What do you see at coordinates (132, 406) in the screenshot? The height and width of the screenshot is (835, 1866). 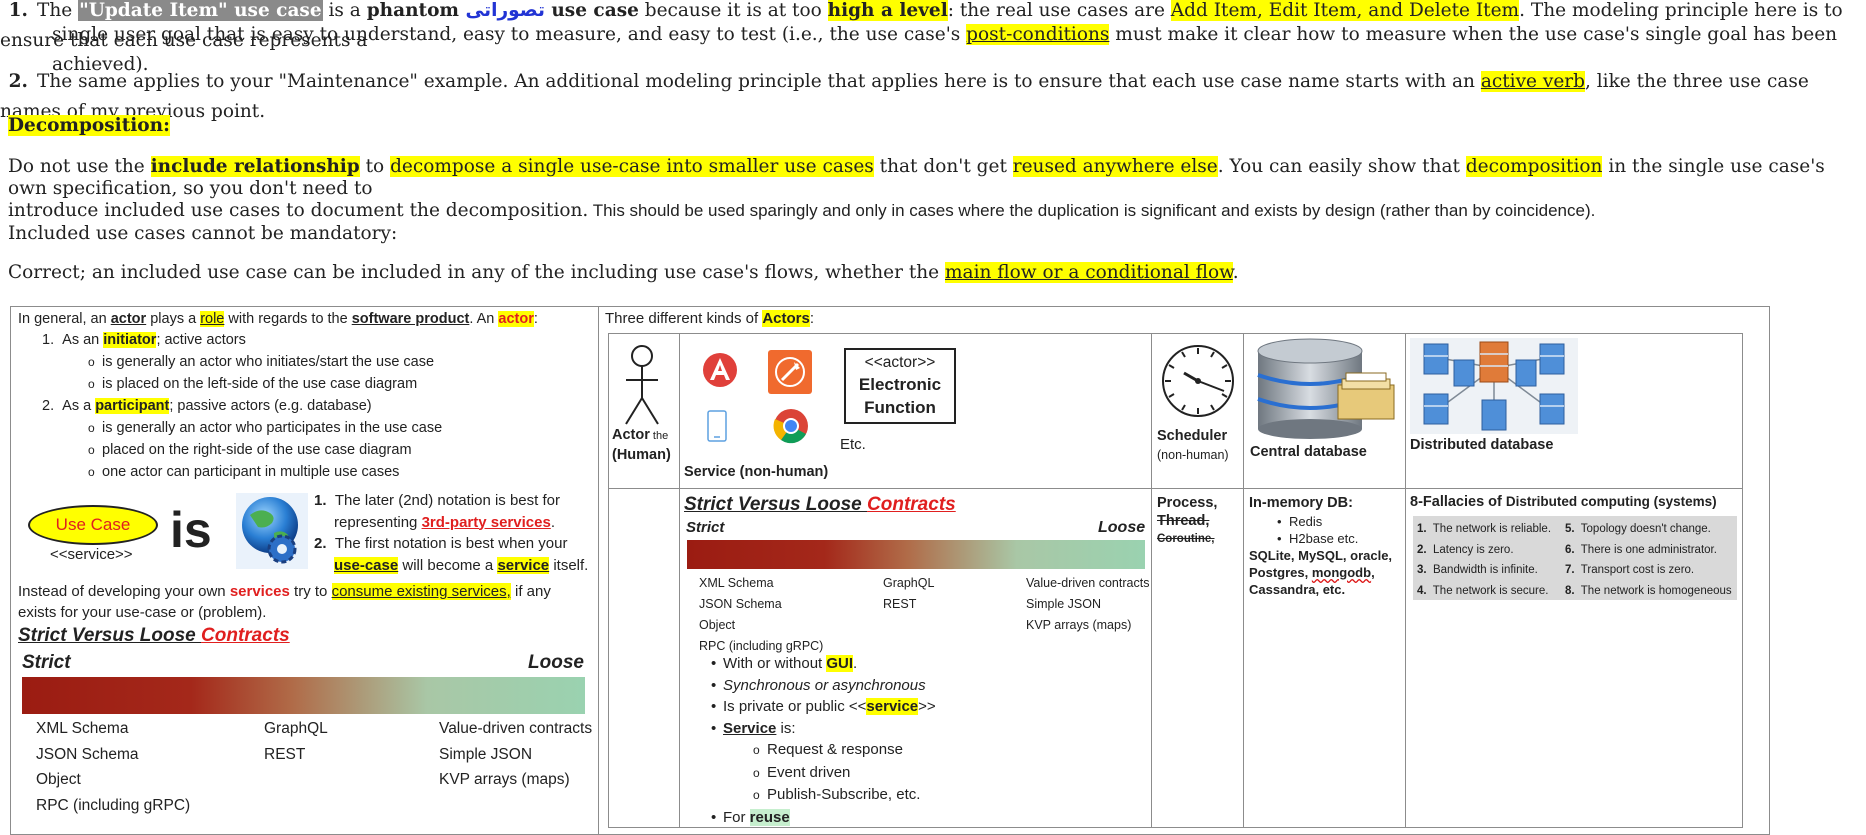 I see `participant-word: participant` at bounding box center [132, 406].